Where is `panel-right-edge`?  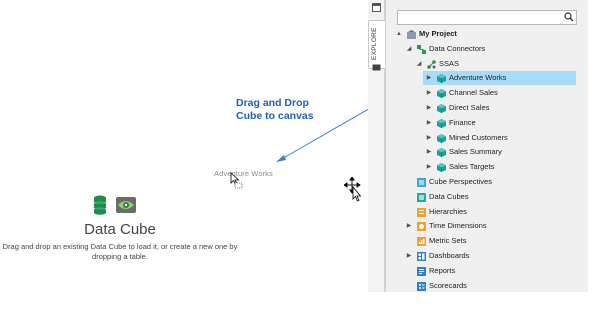 panel-right-edge is located at coordinates (593, 146).